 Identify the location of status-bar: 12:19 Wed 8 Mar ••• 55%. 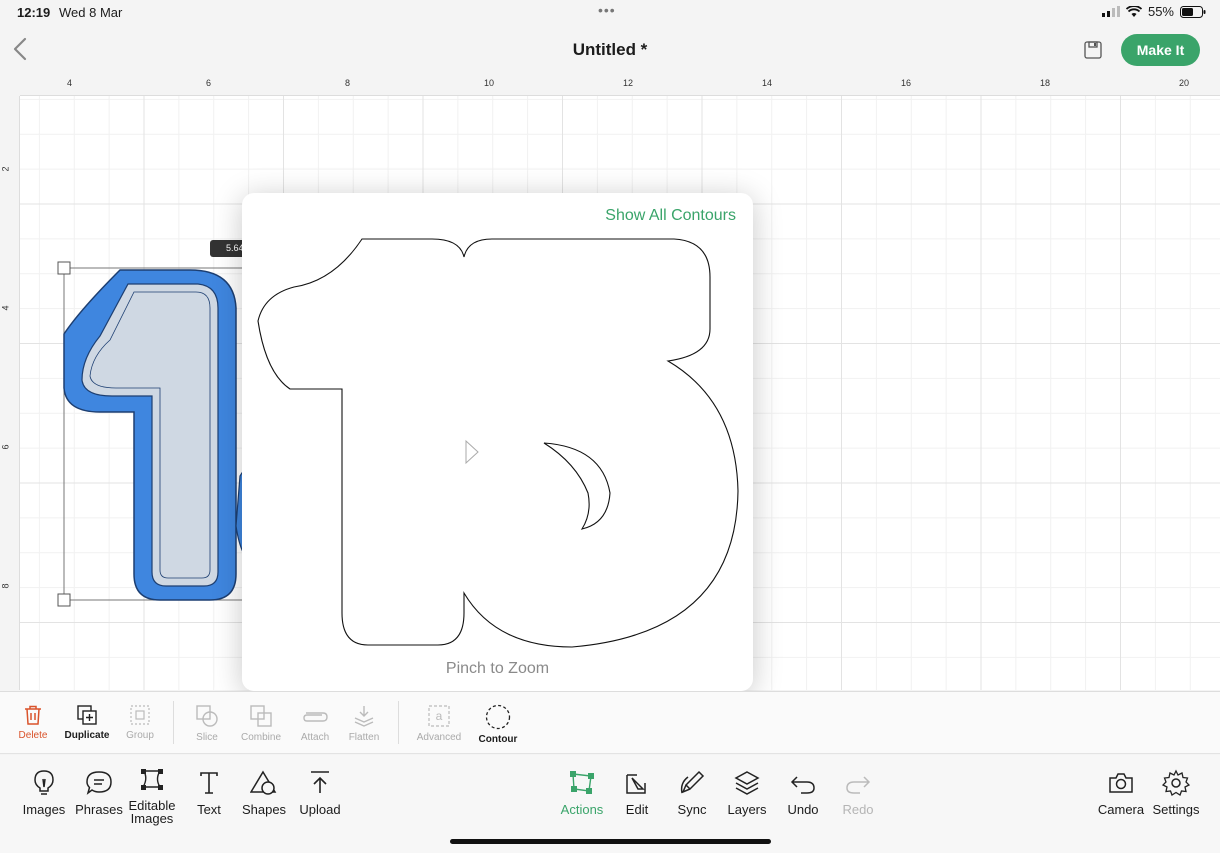
(610, 12).